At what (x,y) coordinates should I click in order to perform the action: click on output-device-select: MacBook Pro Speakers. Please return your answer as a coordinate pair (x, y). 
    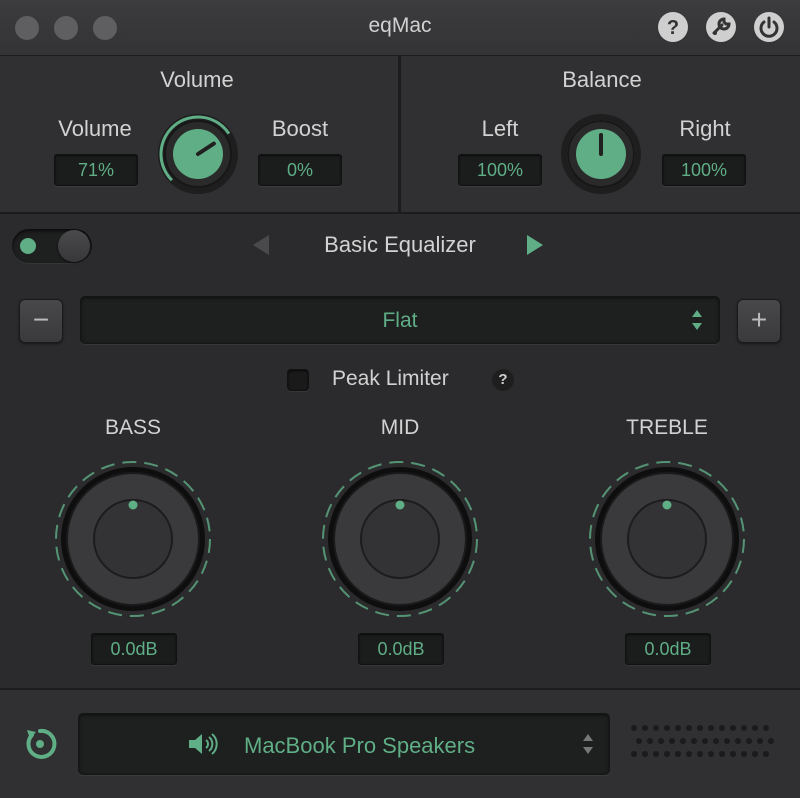
    Looking at the image, I should click on (344, 744).